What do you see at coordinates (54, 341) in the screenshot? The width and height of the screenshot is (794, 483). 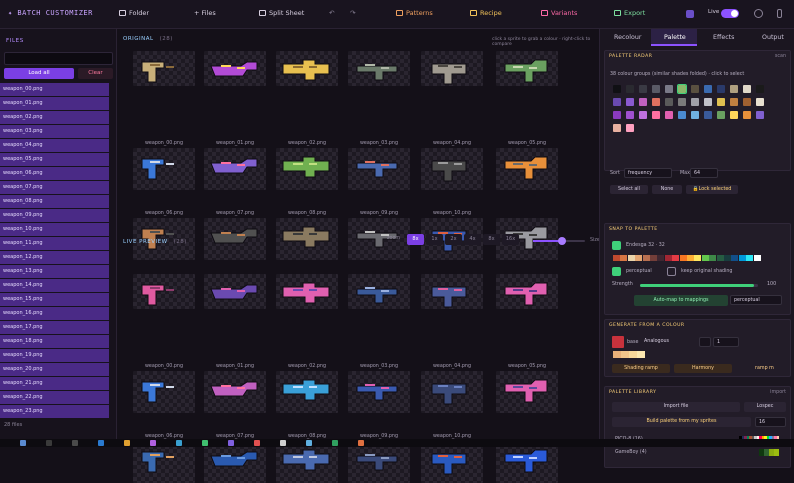 I see `file-list-item: weapon_18.png` at bounding box center [54, 341].